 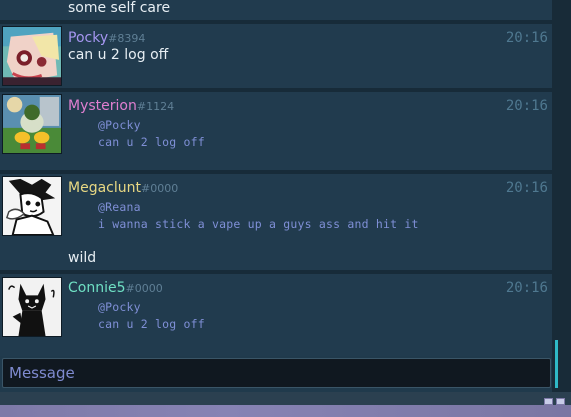 I want to click on username: Mysterion#1124, so click(x=121, y=106).